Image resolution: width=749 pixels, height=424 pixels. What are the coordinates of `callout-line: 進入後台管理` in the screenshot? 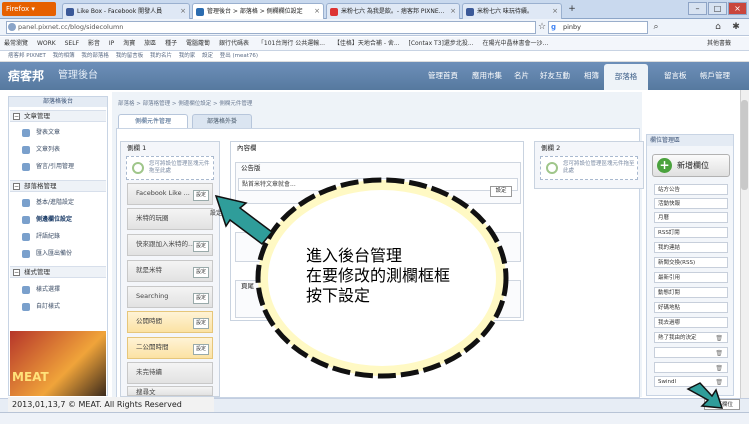 It's located at (354, 255).